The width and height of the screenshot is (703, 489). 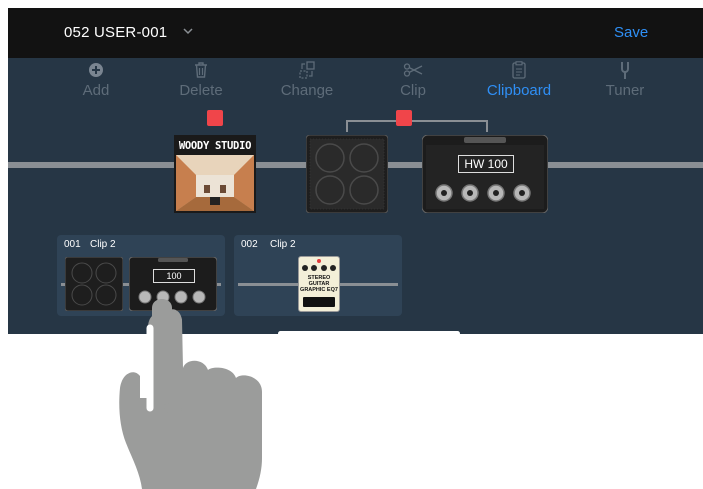 I want to click on clip-number: 001, so click(x=72, y=244).